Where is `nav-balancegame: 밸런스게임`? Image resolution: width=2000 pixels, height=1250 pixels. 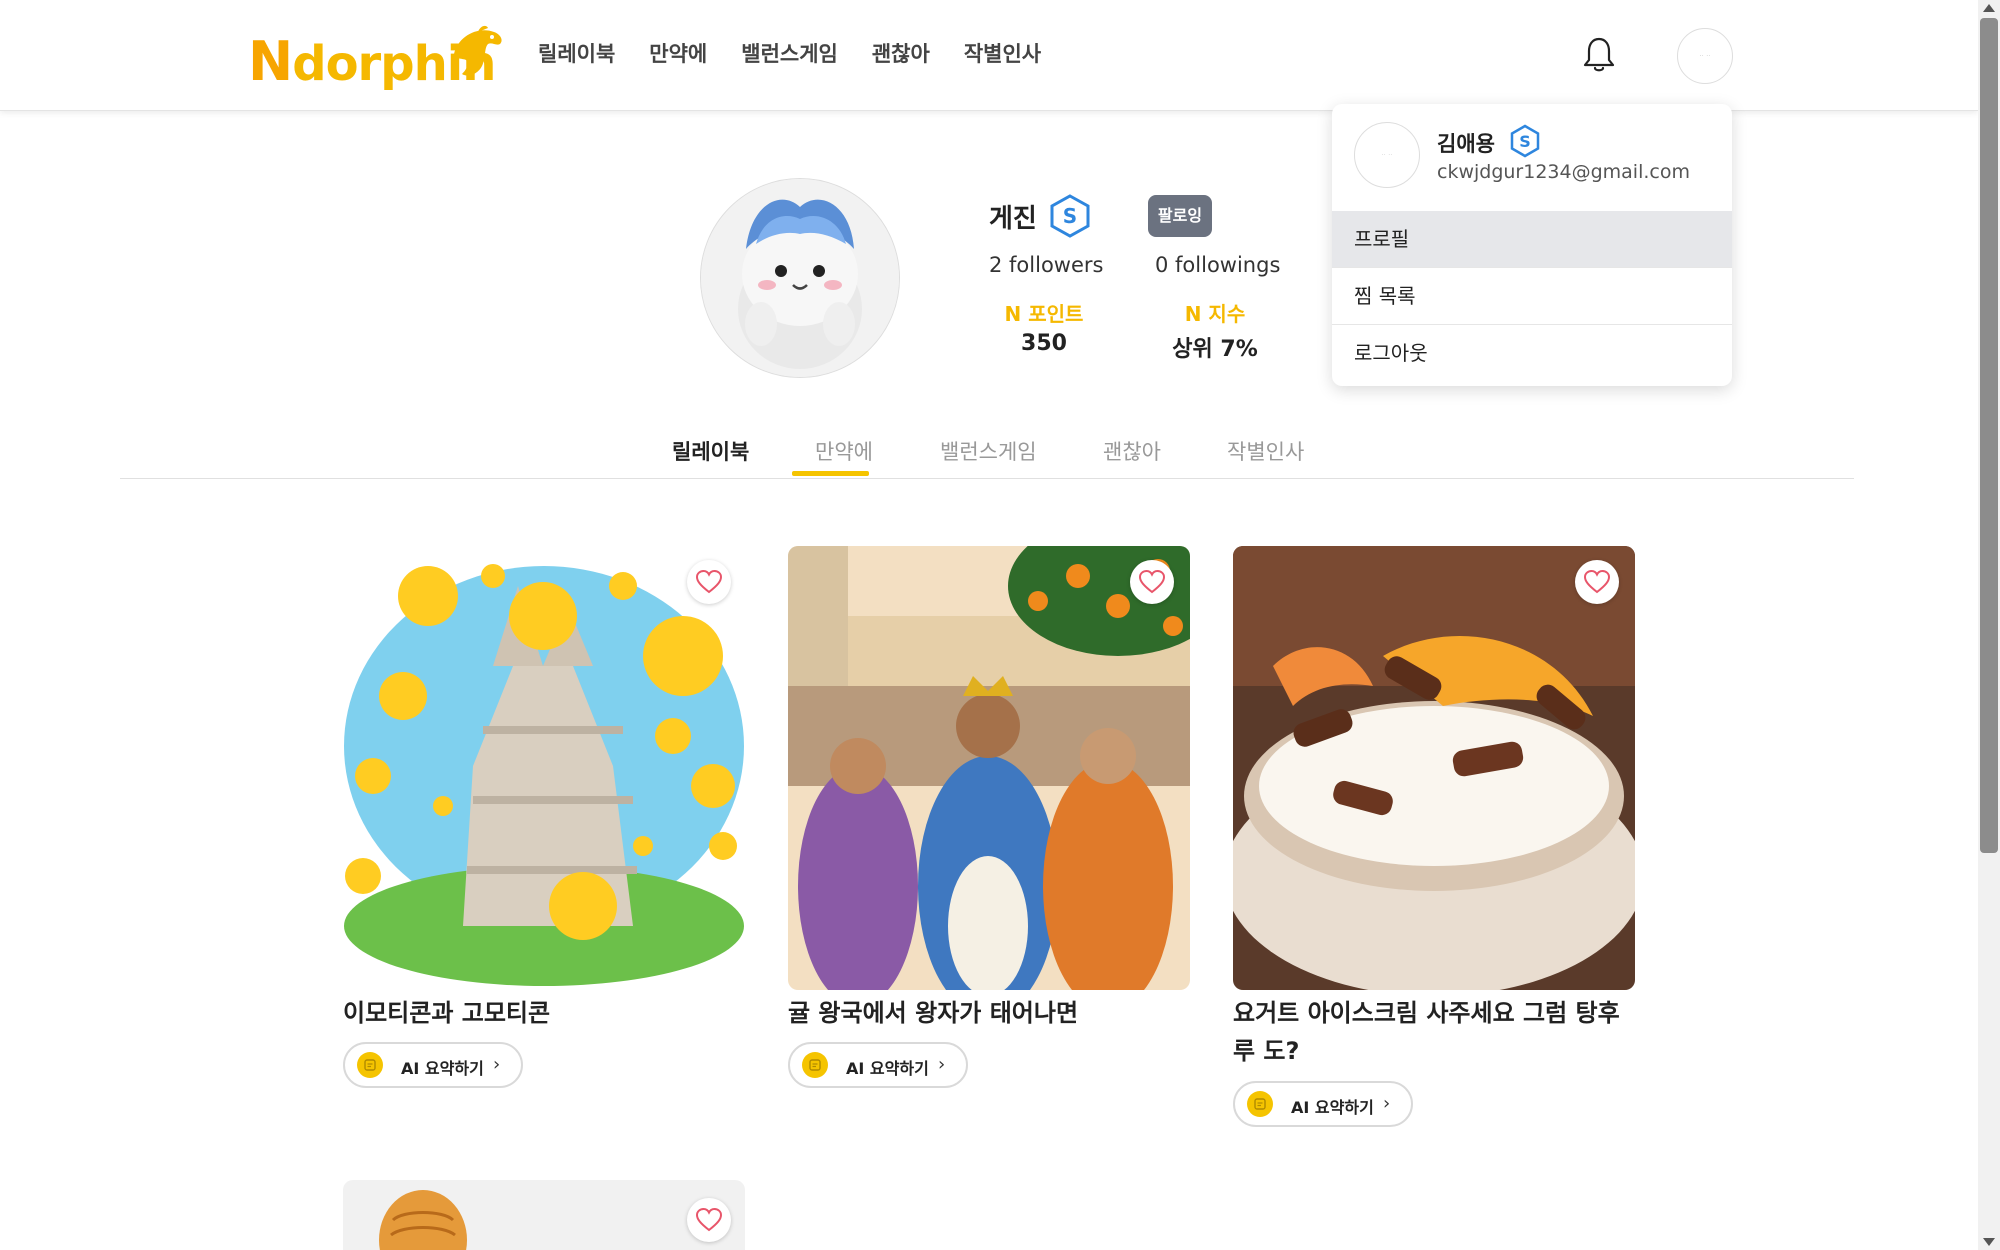 nav-balancegame: 밸런스게임 is located at coordinates (789, 53).